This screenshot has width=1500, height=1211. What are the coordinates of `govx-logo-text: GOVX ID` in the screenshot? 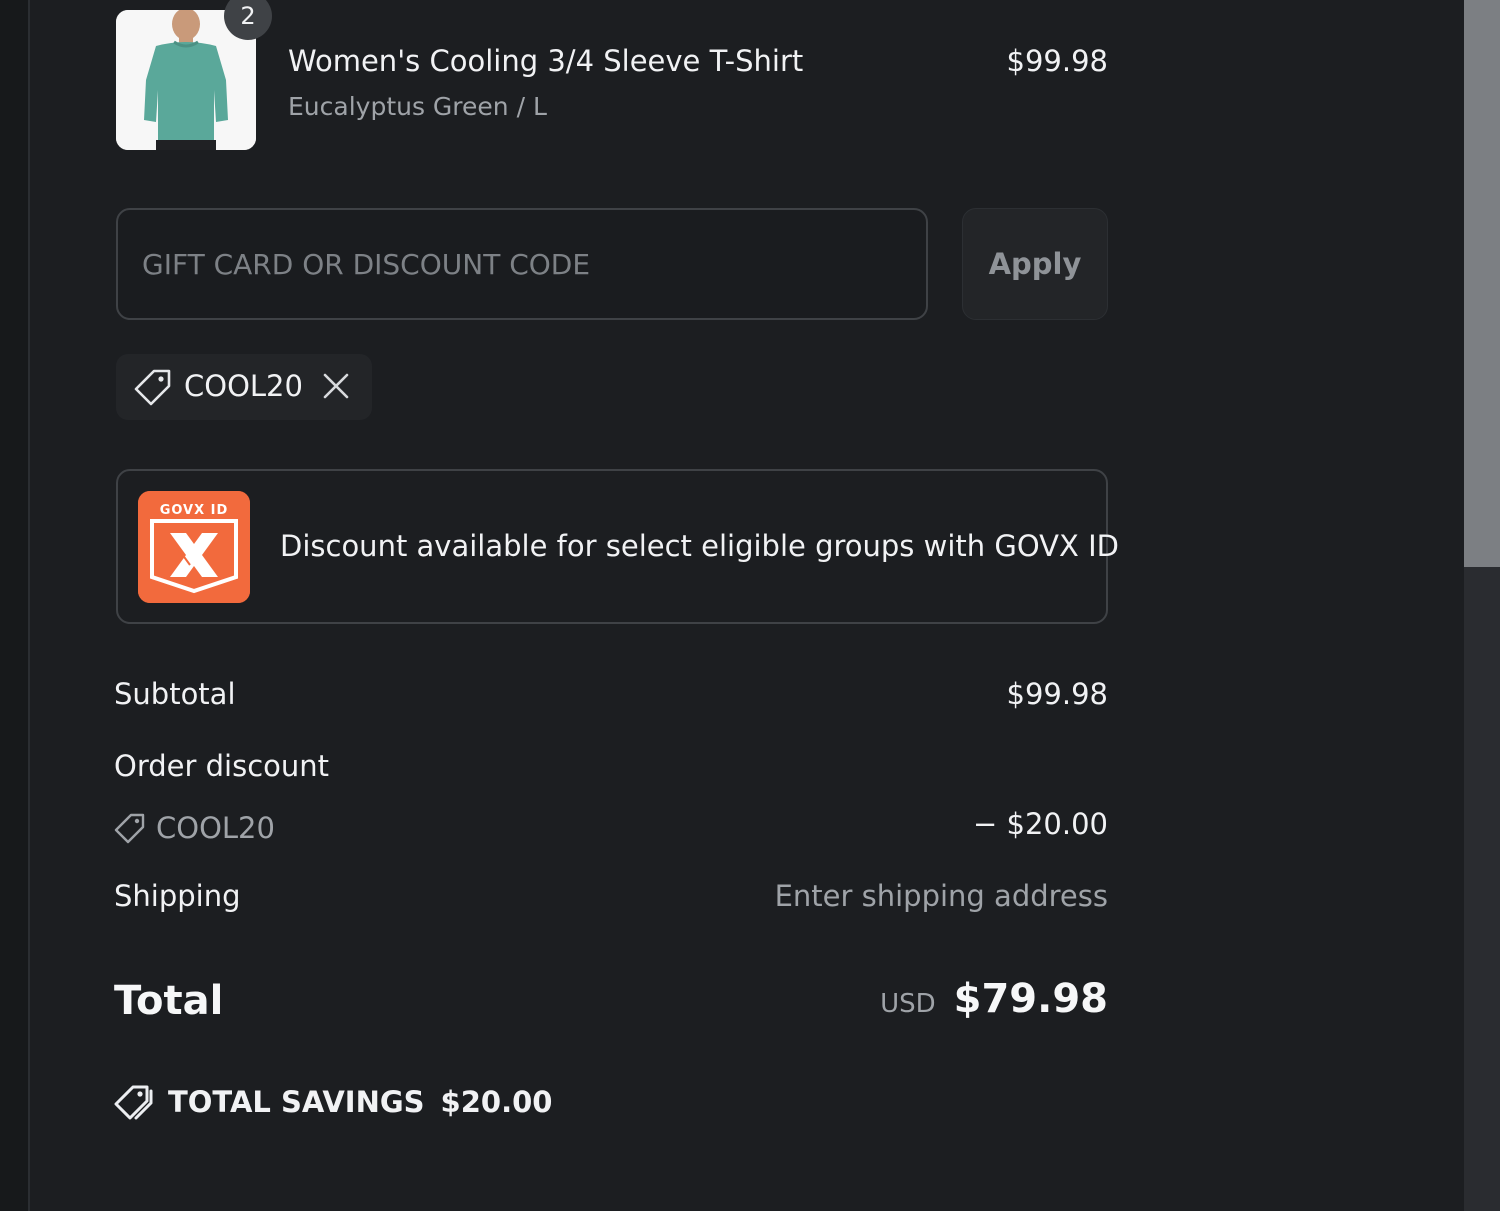 It's located at (194, 510).